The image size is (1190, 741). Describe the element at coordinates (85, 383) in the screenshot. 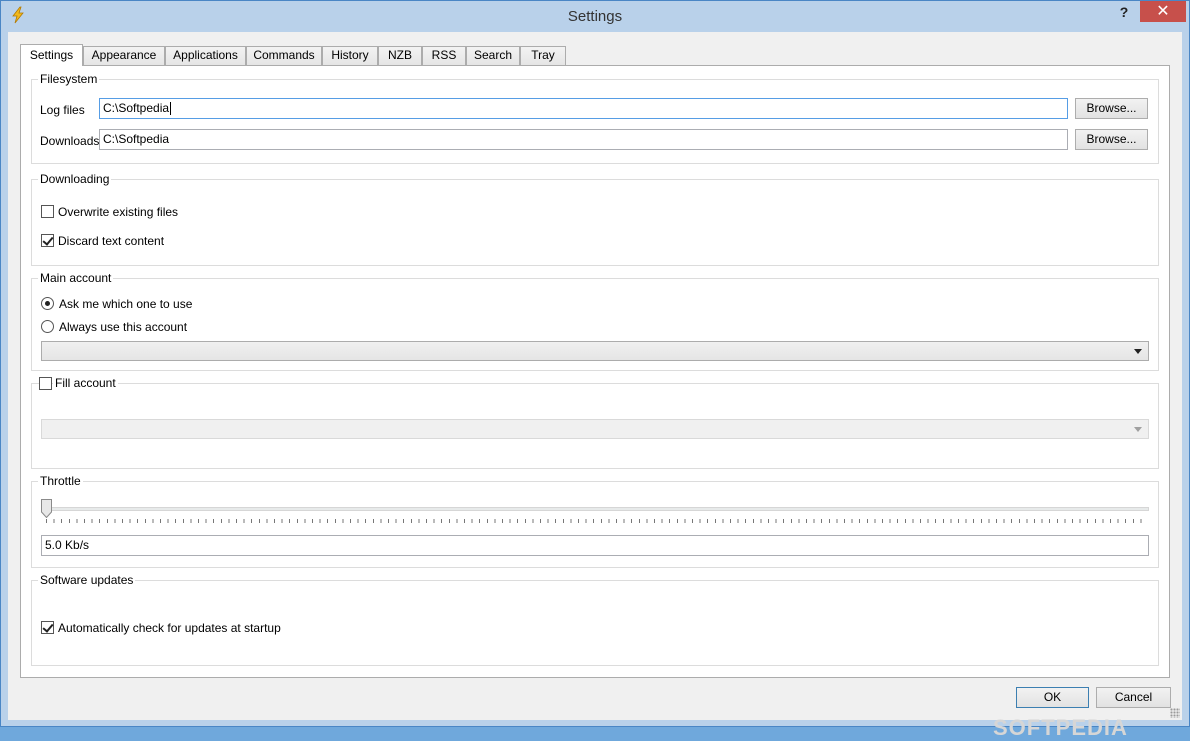

I see `fill-account-label: Fill account` at that location.